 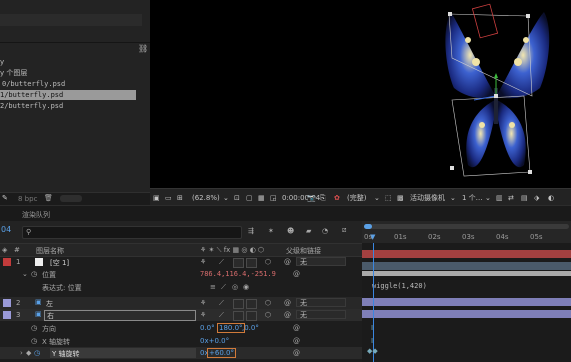 I want to click on x-rotation-value: 0x+0.0°, so click(x=214, y=341).